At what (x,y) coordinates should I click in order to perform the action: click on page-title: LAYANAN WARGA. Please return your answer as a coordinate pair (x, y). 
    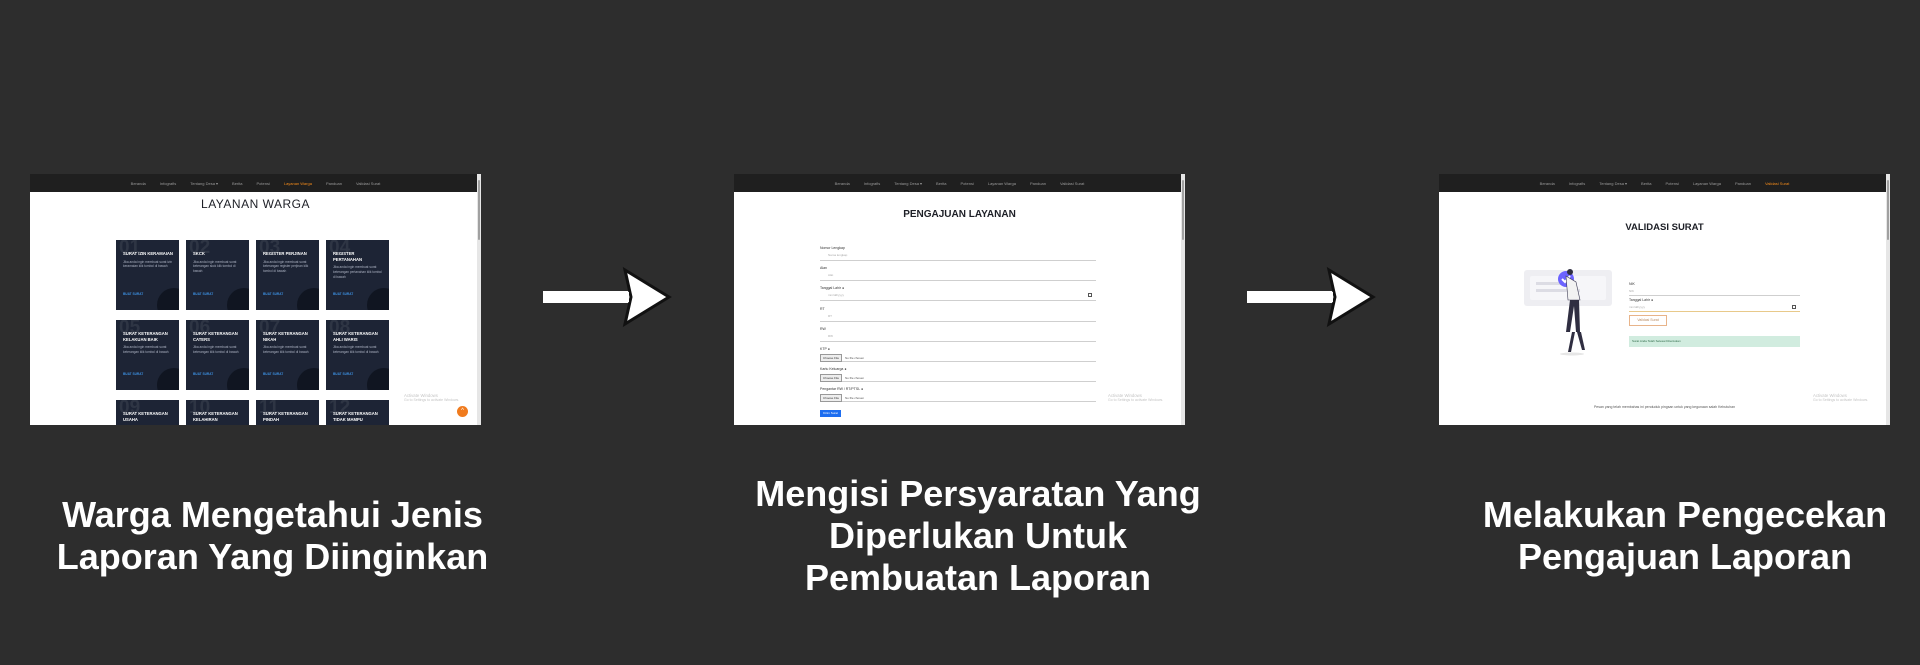
    Looking at the image, I should click on (255, 204).